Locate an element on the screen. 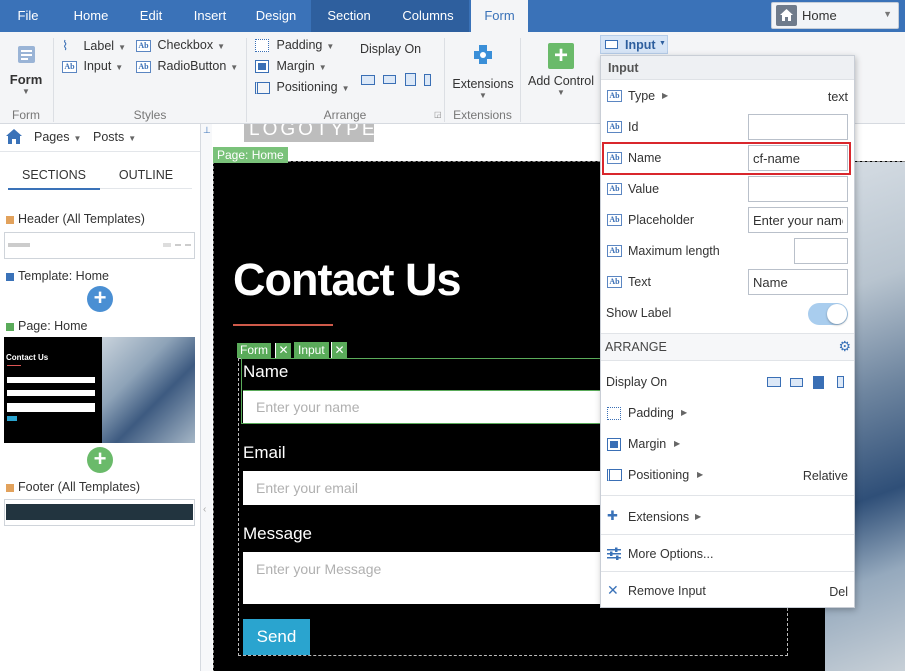  page-select-value: Home is located at coordinates (819, 15).